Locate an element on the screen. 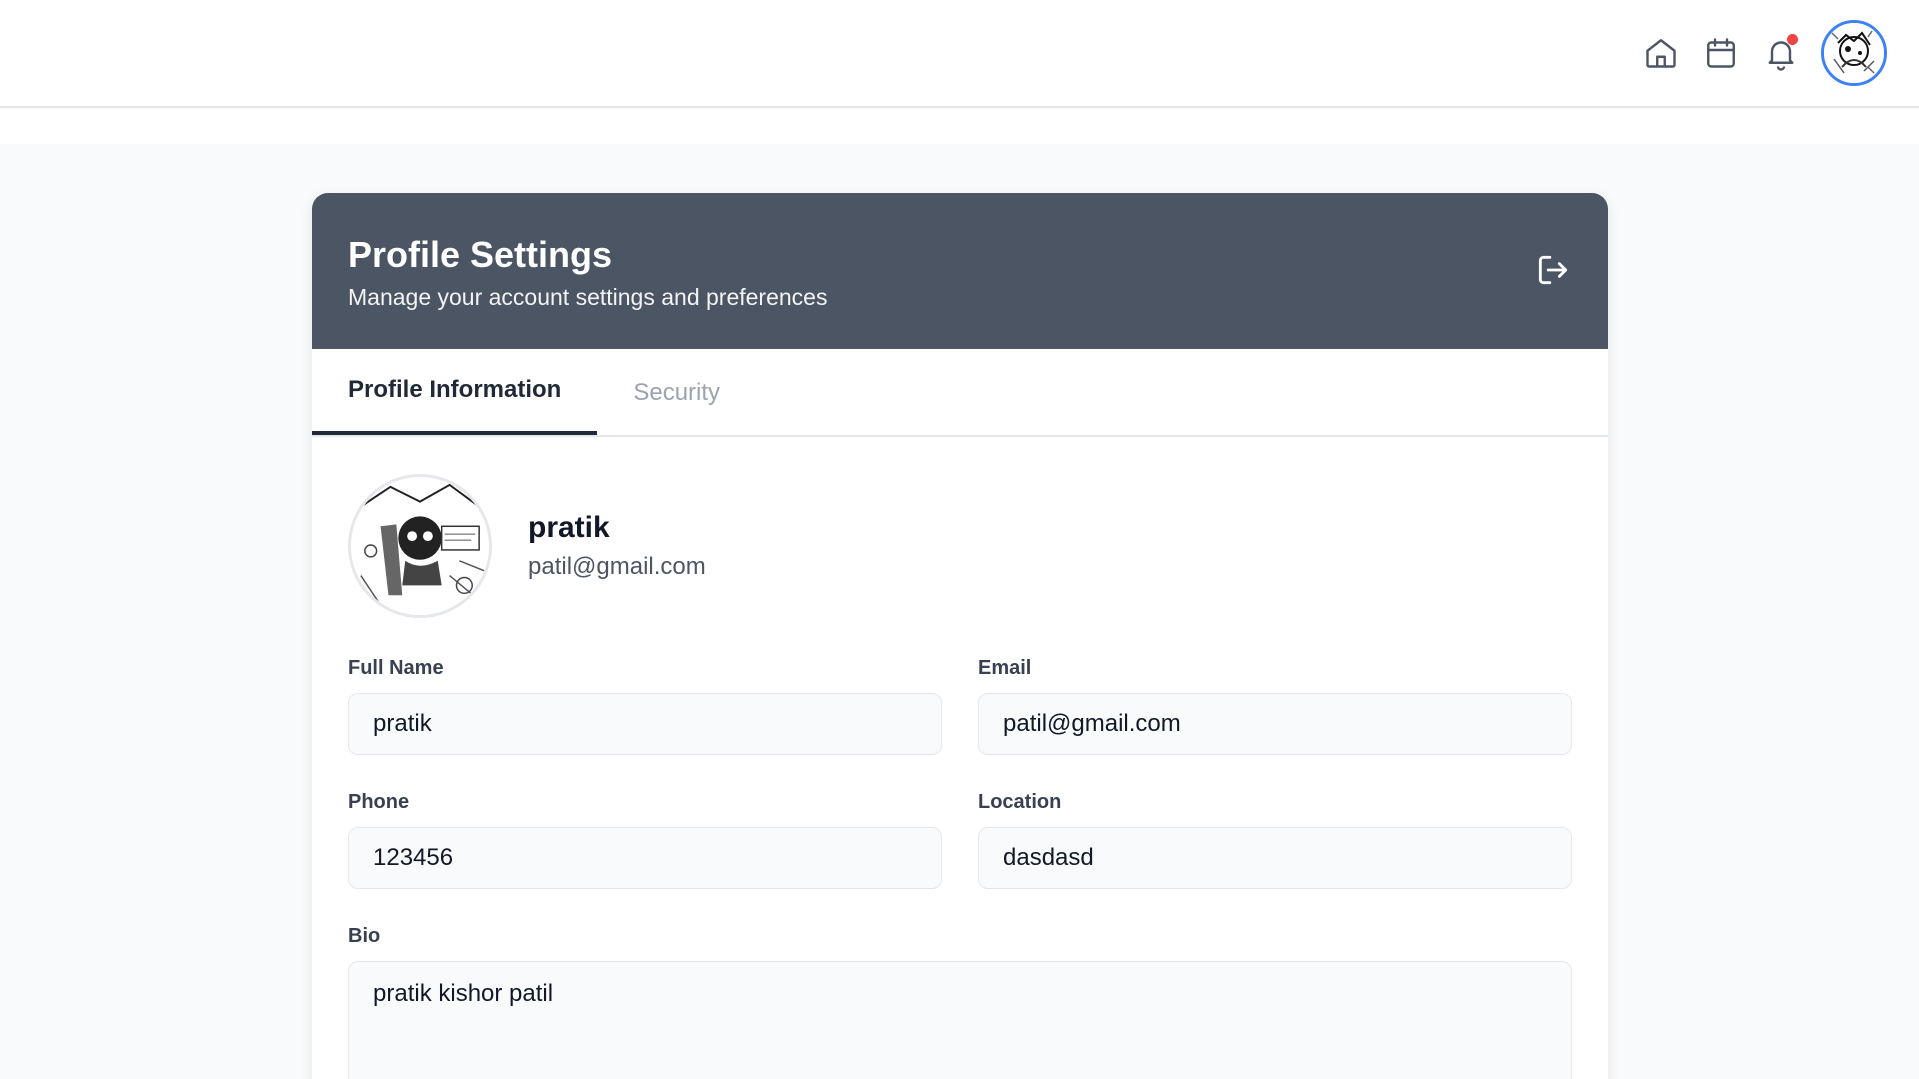 Image resolution: width=1919 pixels, height=1079 pixels. page-title: Profile Settings is located at coordinates (480, 254).